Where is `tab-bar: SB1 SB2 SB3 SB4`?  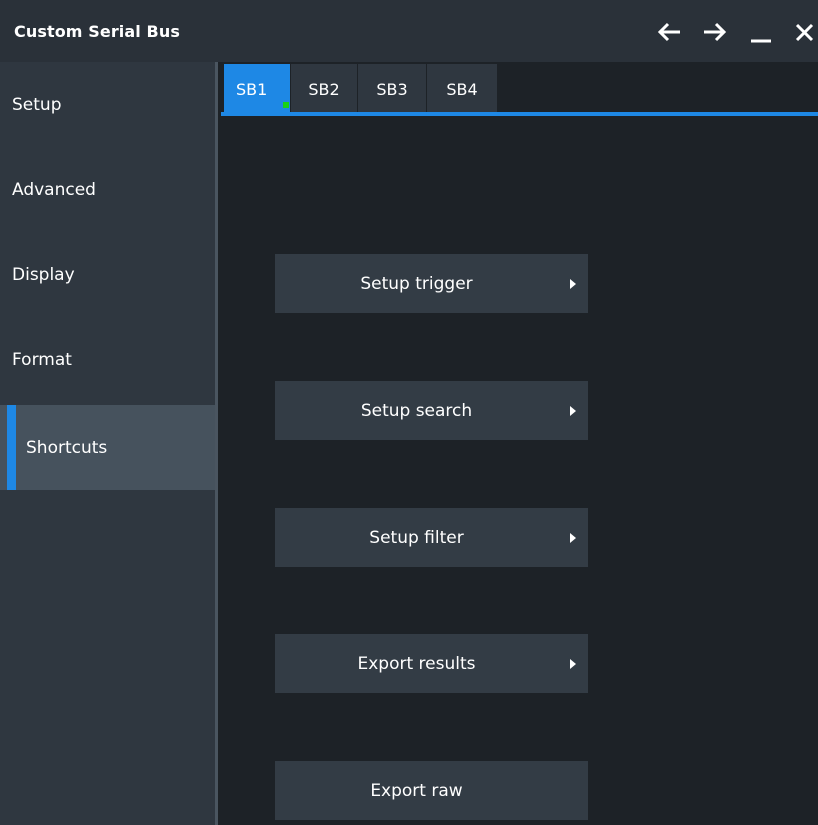 tab-bar: SB1 SB2 SB3 SB4 is located at coordinates (519, 90).